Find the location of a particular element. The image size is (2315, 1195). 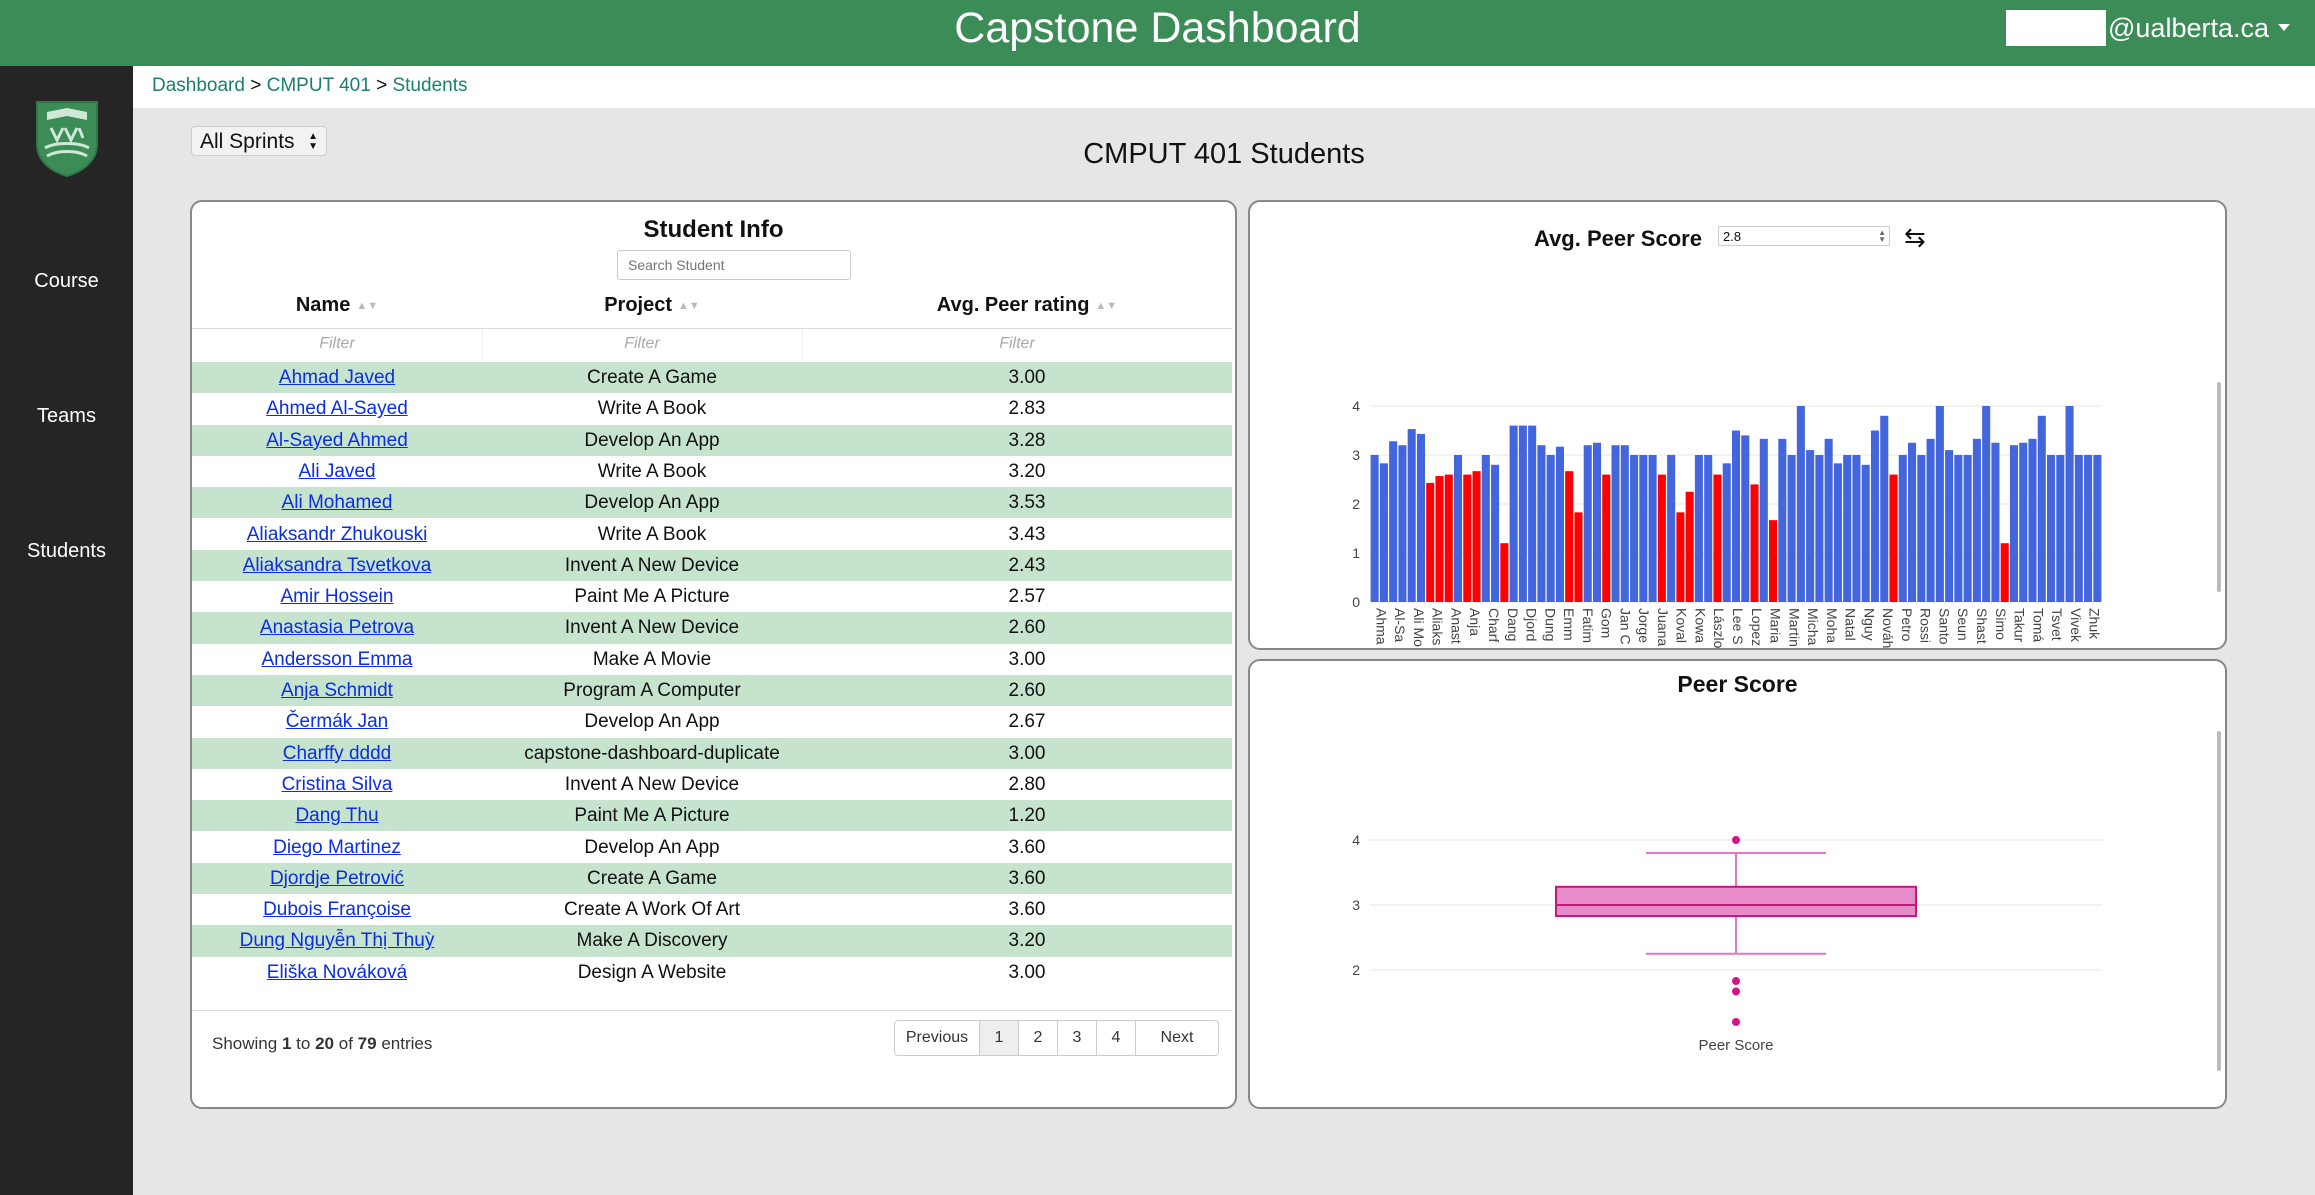

student-project-cell: capstone-dashboard-duplicate is located at coordinates (652, 753).